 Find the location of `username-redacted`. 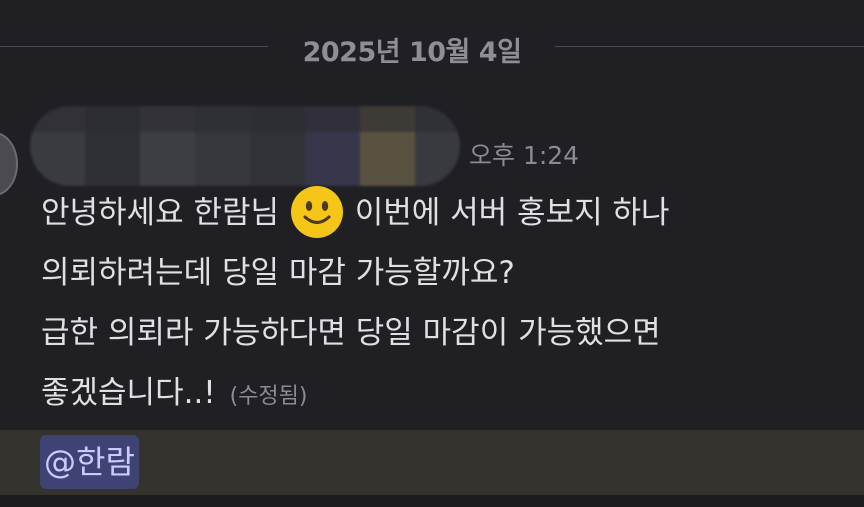

username-redacted is located at coordinates (245, 146).